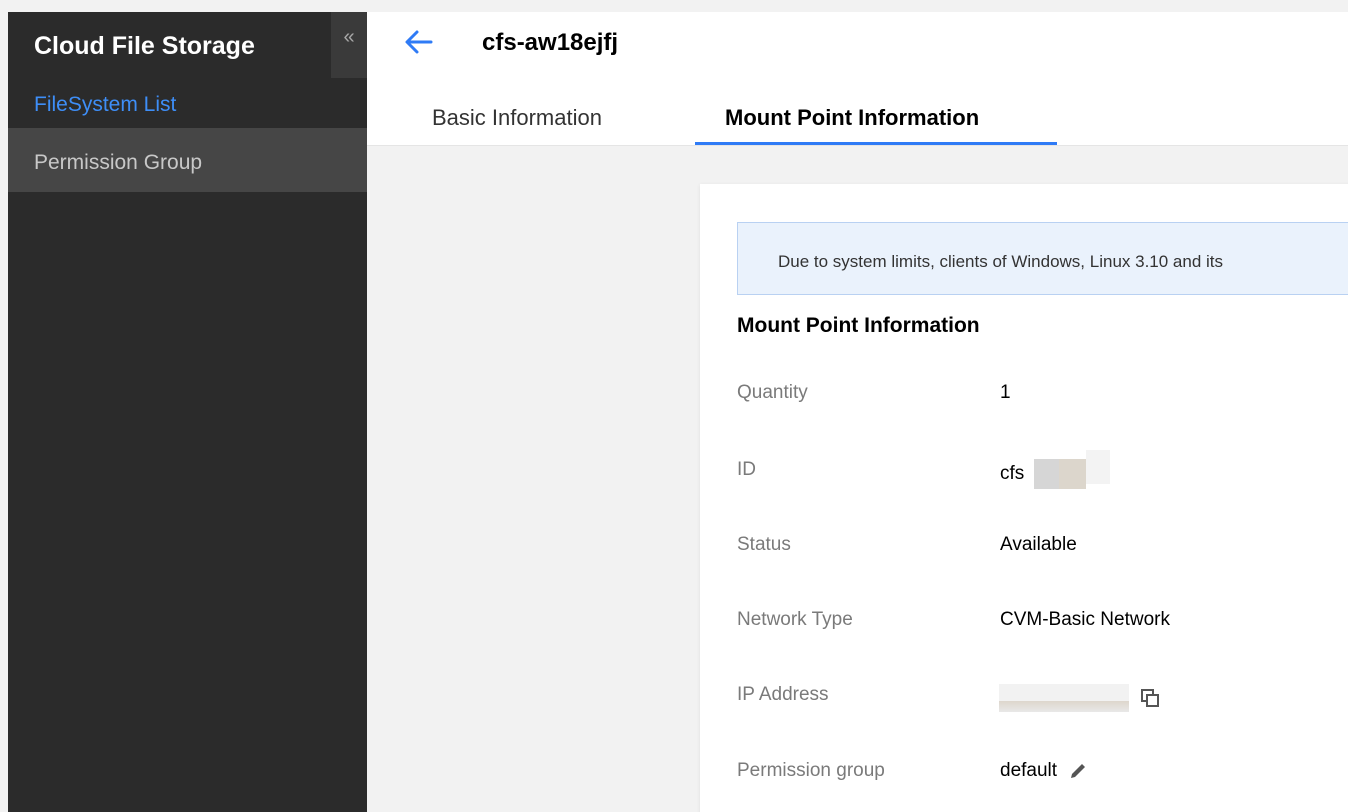 This screenshot has height=812, width=1348. I want to click on row-value: Available, so click(1038, 545).